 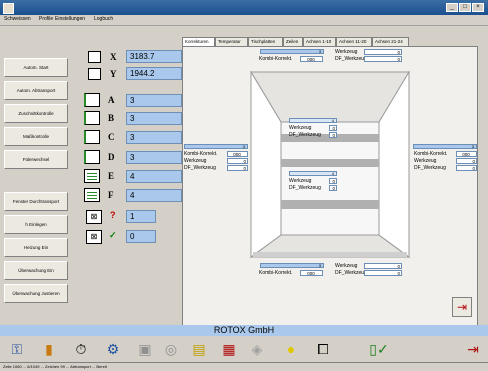 What do you see at coordinates (8, 8) in the screenshot?
I see `app-icon` at bounding box center [8, 8].